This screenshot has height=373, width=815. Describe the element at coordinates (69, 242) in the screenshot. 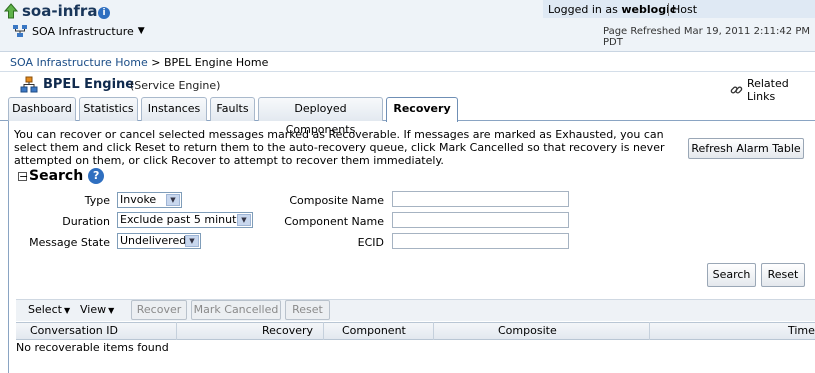

I see `message-state-label: Message State` at that location.